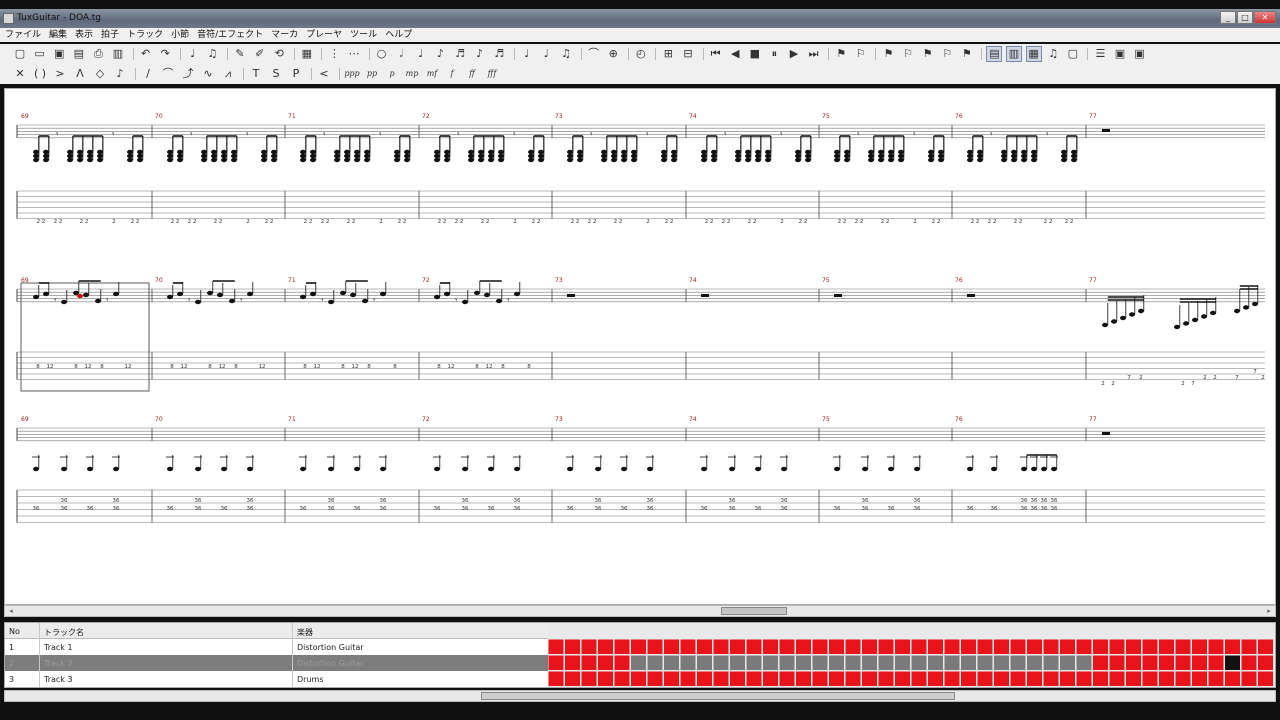  I want to click on view-tab-icon: ▥, so click(1014, 54).